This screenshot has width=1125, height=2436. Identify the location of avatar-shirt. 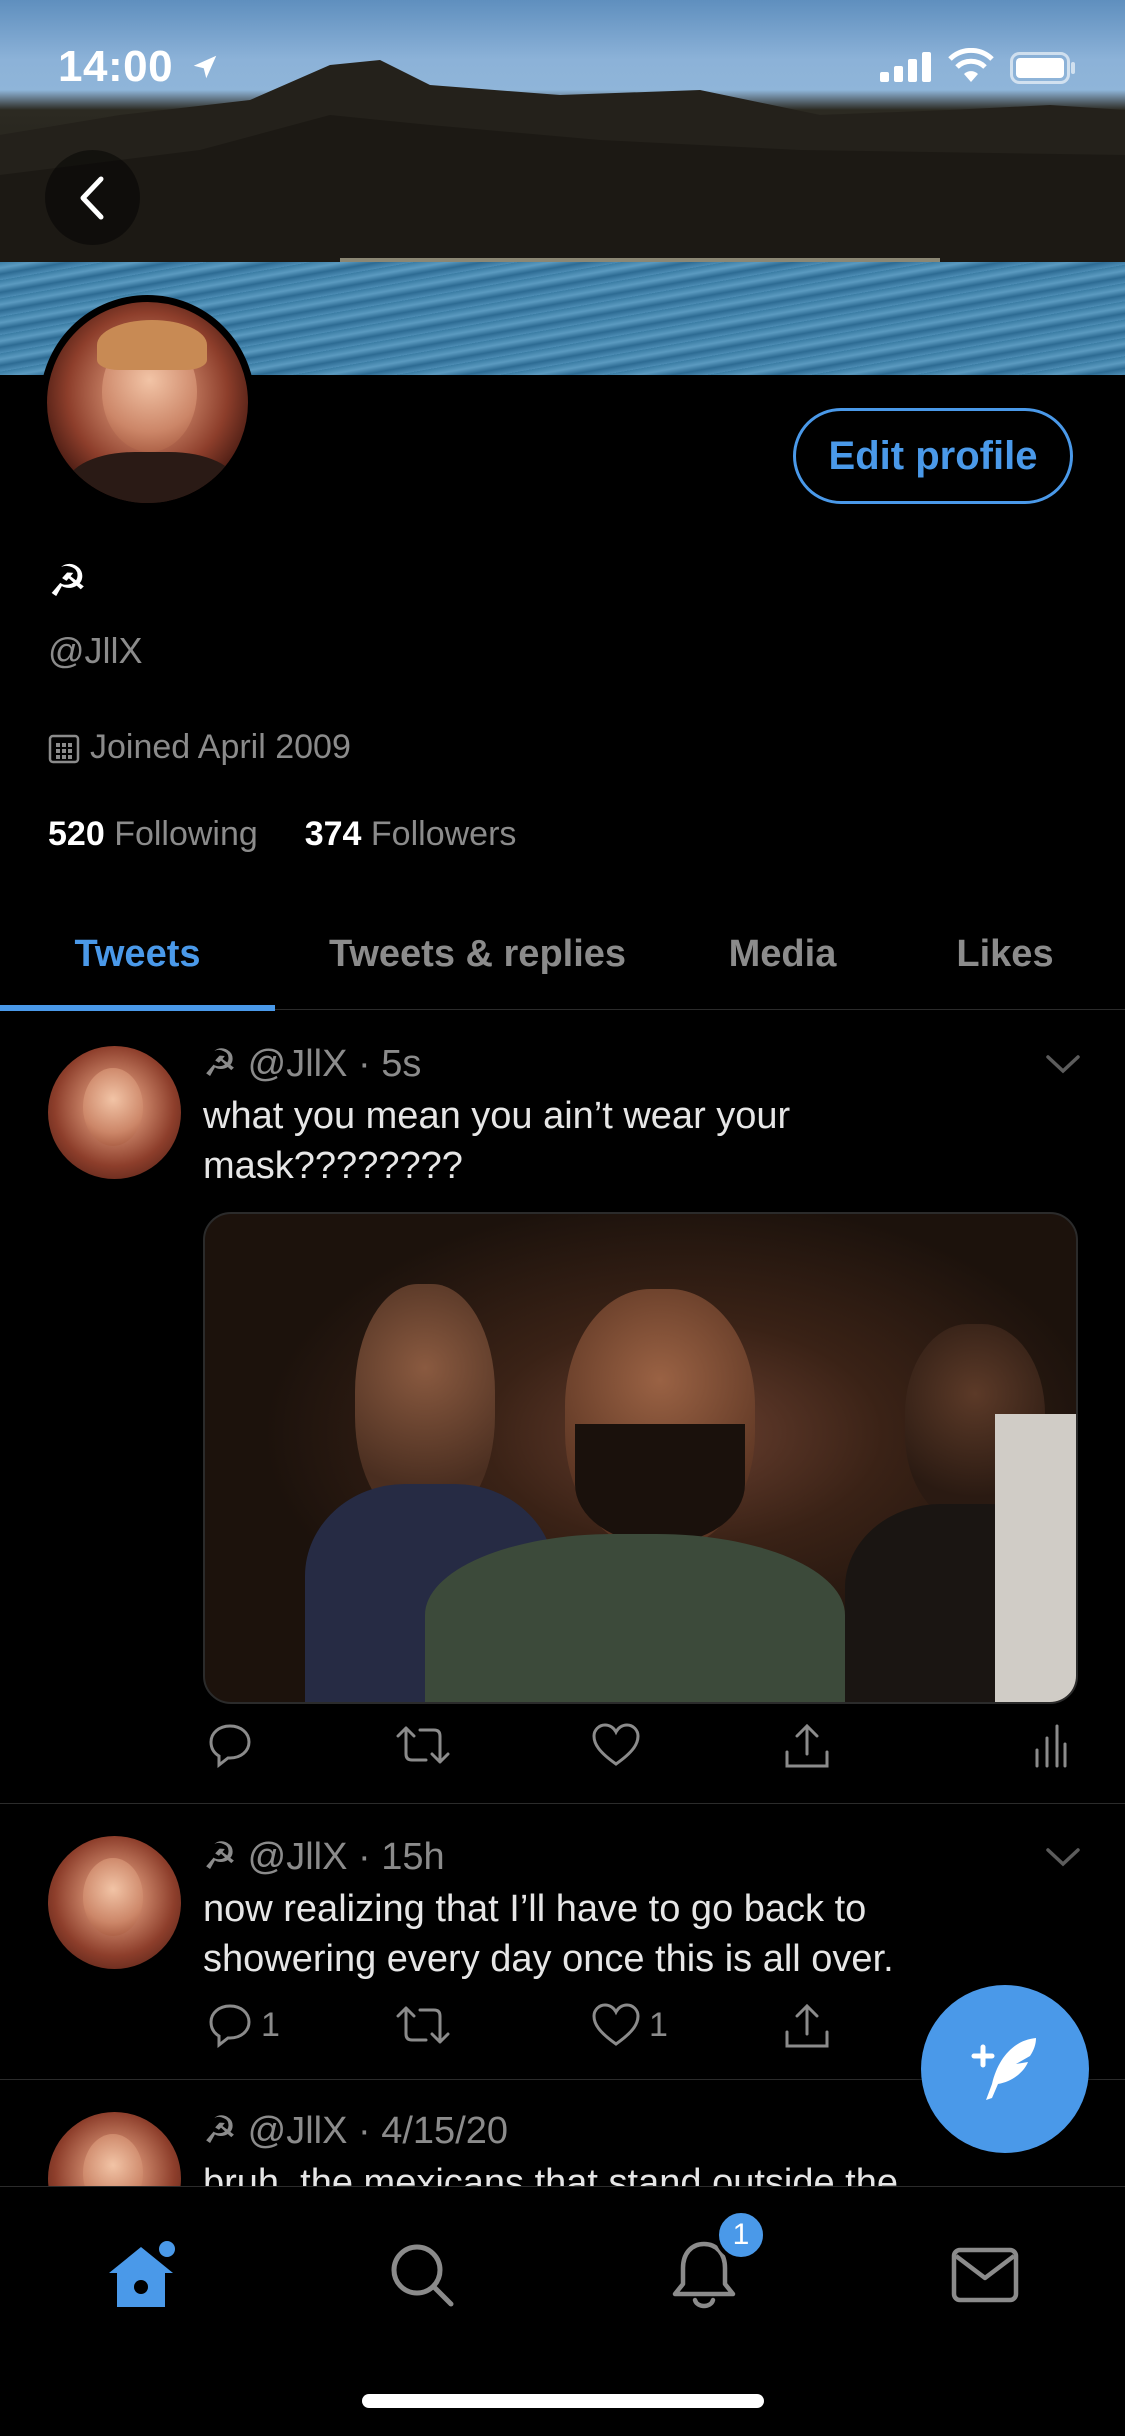
(152, 477).